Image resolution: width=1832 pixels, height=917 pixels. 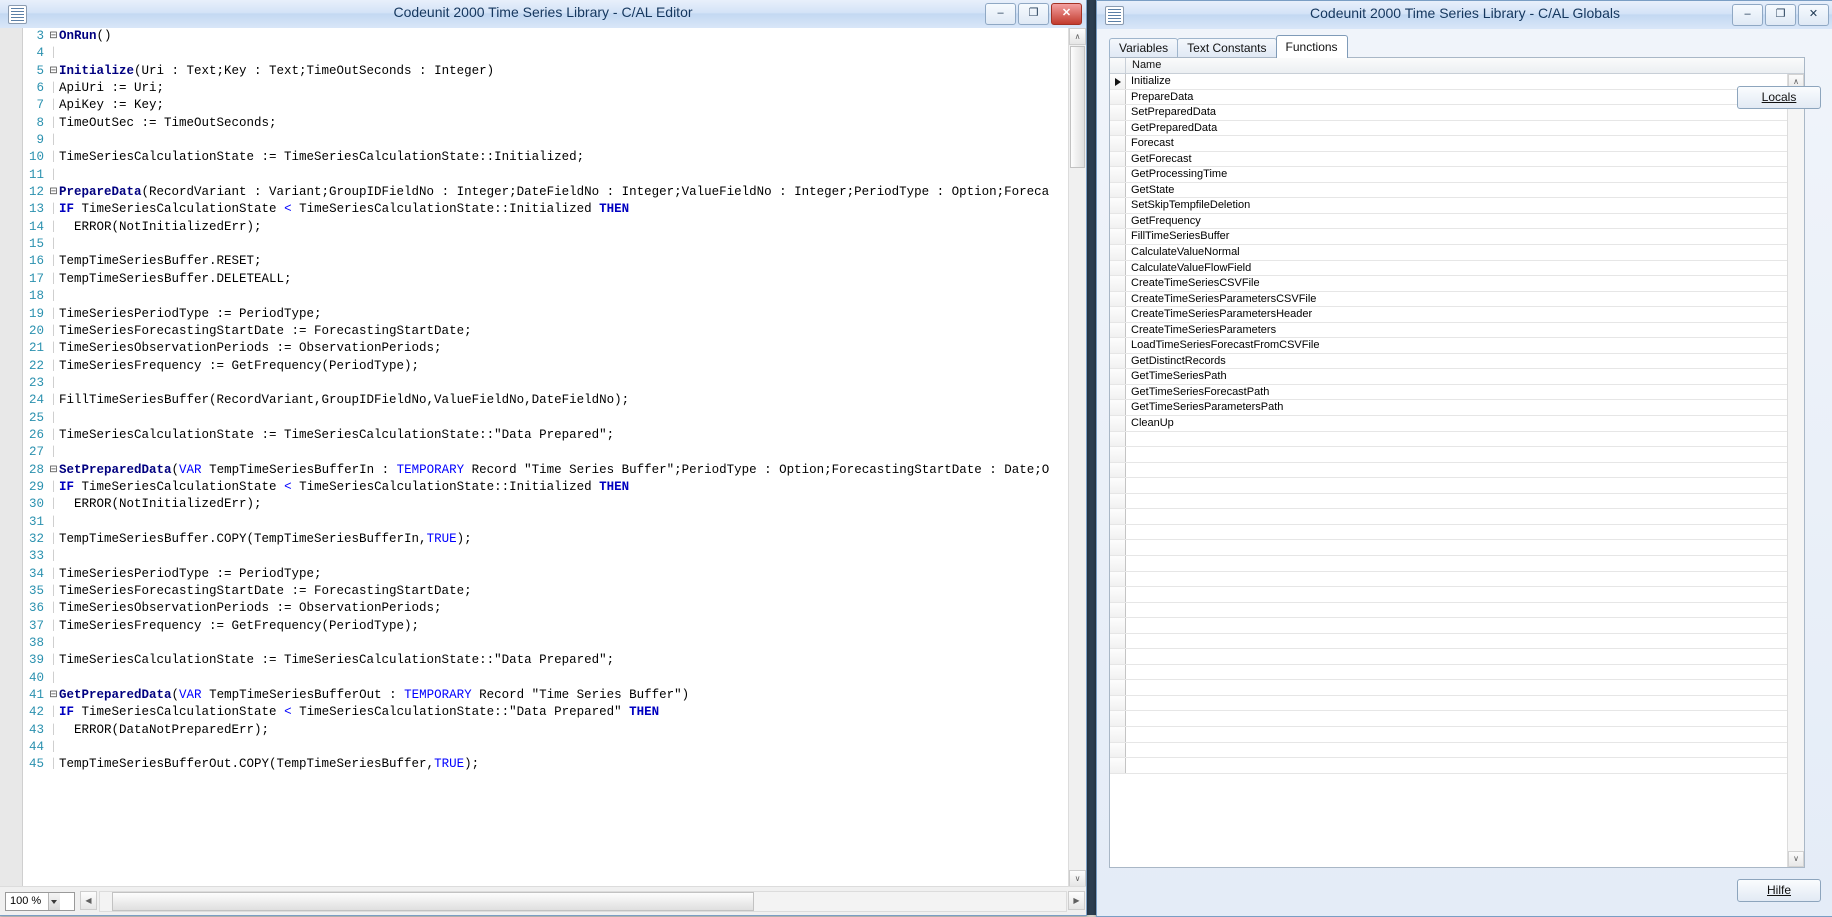 I want to click on locals-button: Locals, so click(x=1779, y=97).